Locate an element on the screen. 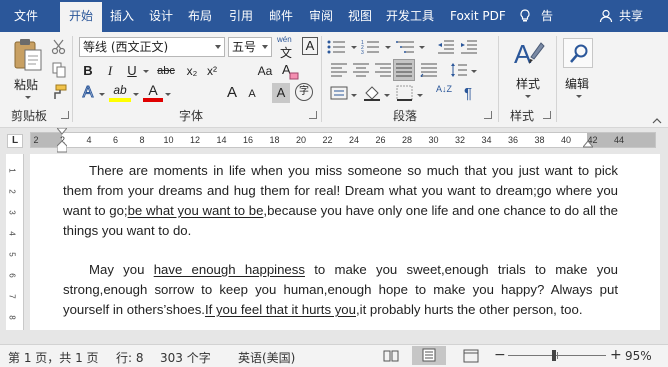 This screenshot has height=367, width=668. zoom-slider-thumb is located at coordinates (554, 355).